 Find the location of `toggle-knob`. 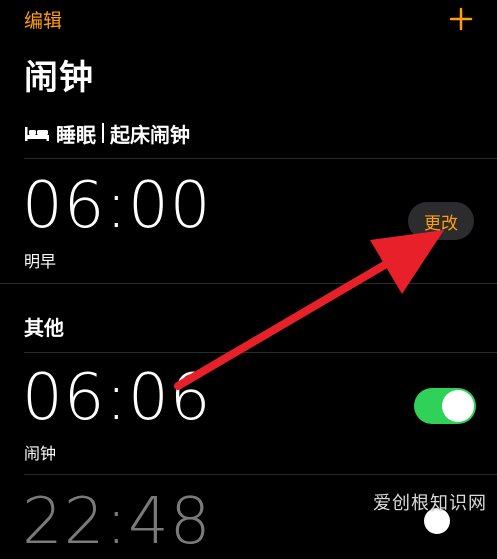

toggle-knob is located at coordinates (458, 406).